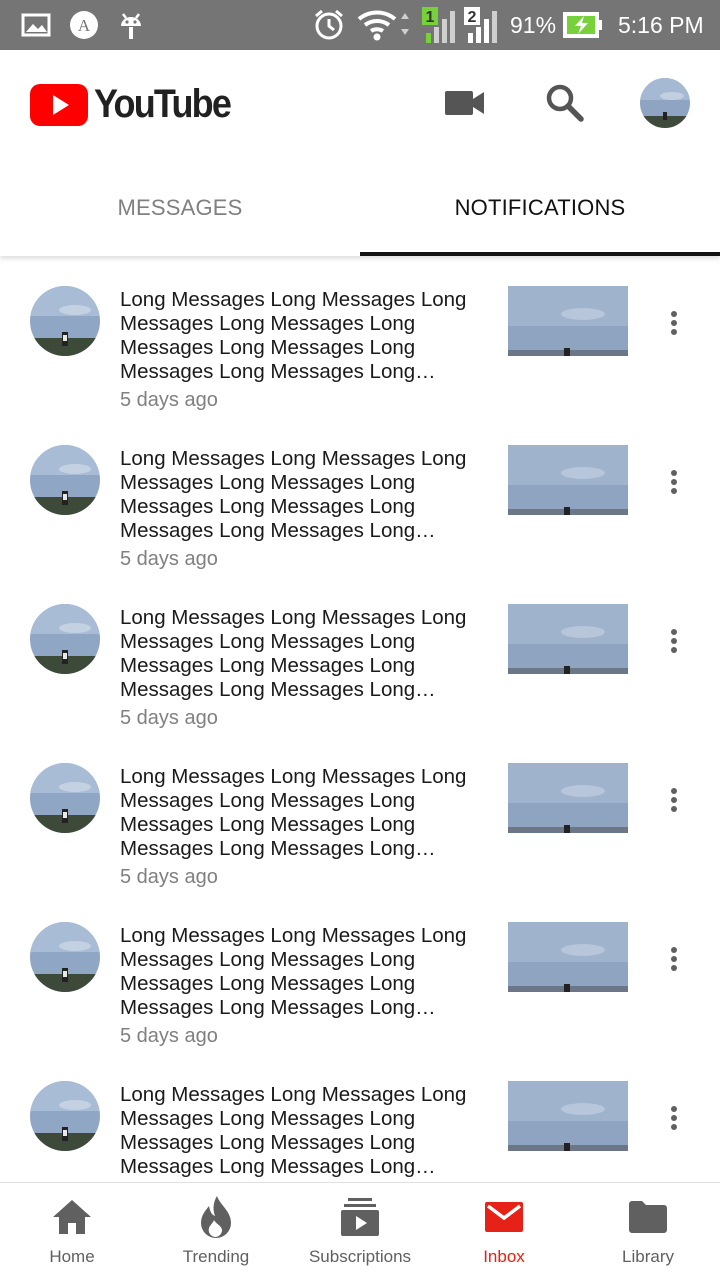 Image resolution: width=720 pixels, height=1280 pixels. Describe the element at coordinates (360, 1256) in the screenshot. I see `nav-label: Subscriptions` at that location.